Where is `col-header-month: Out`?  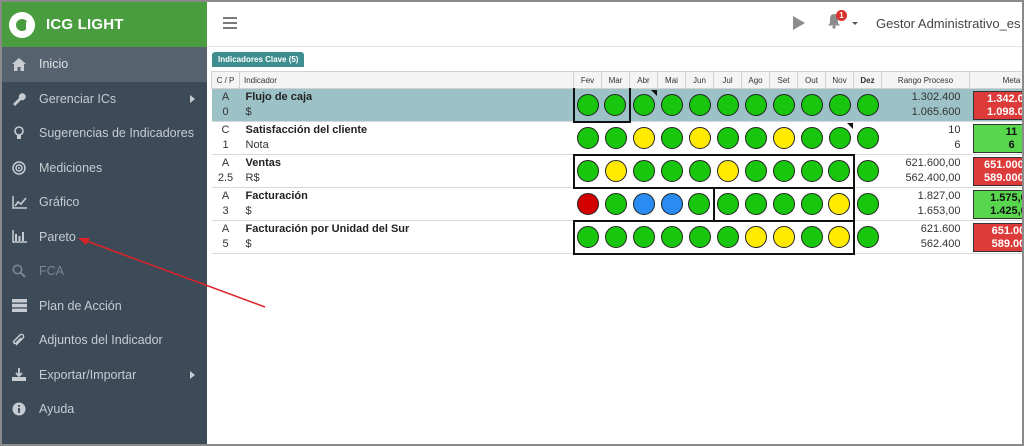 col-header-month: Out is located at coordinates (811, 80).